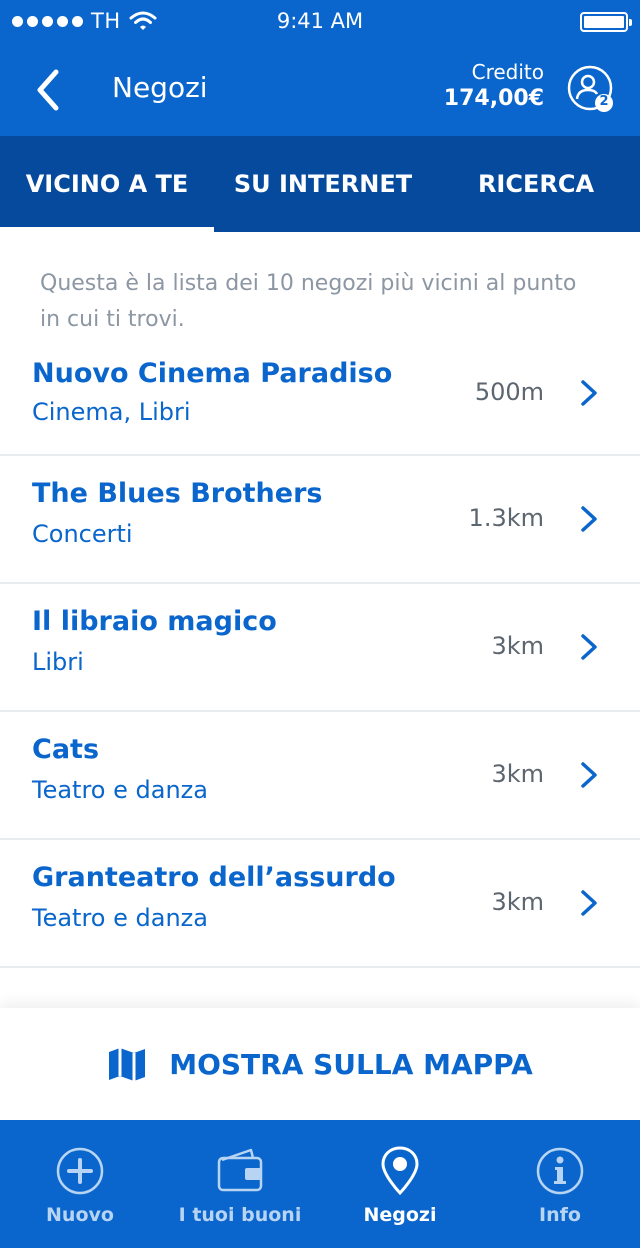 The image size is (640, 1248). I want to click on tabbar-item-negozi: Negozi, so click(400, 1184).